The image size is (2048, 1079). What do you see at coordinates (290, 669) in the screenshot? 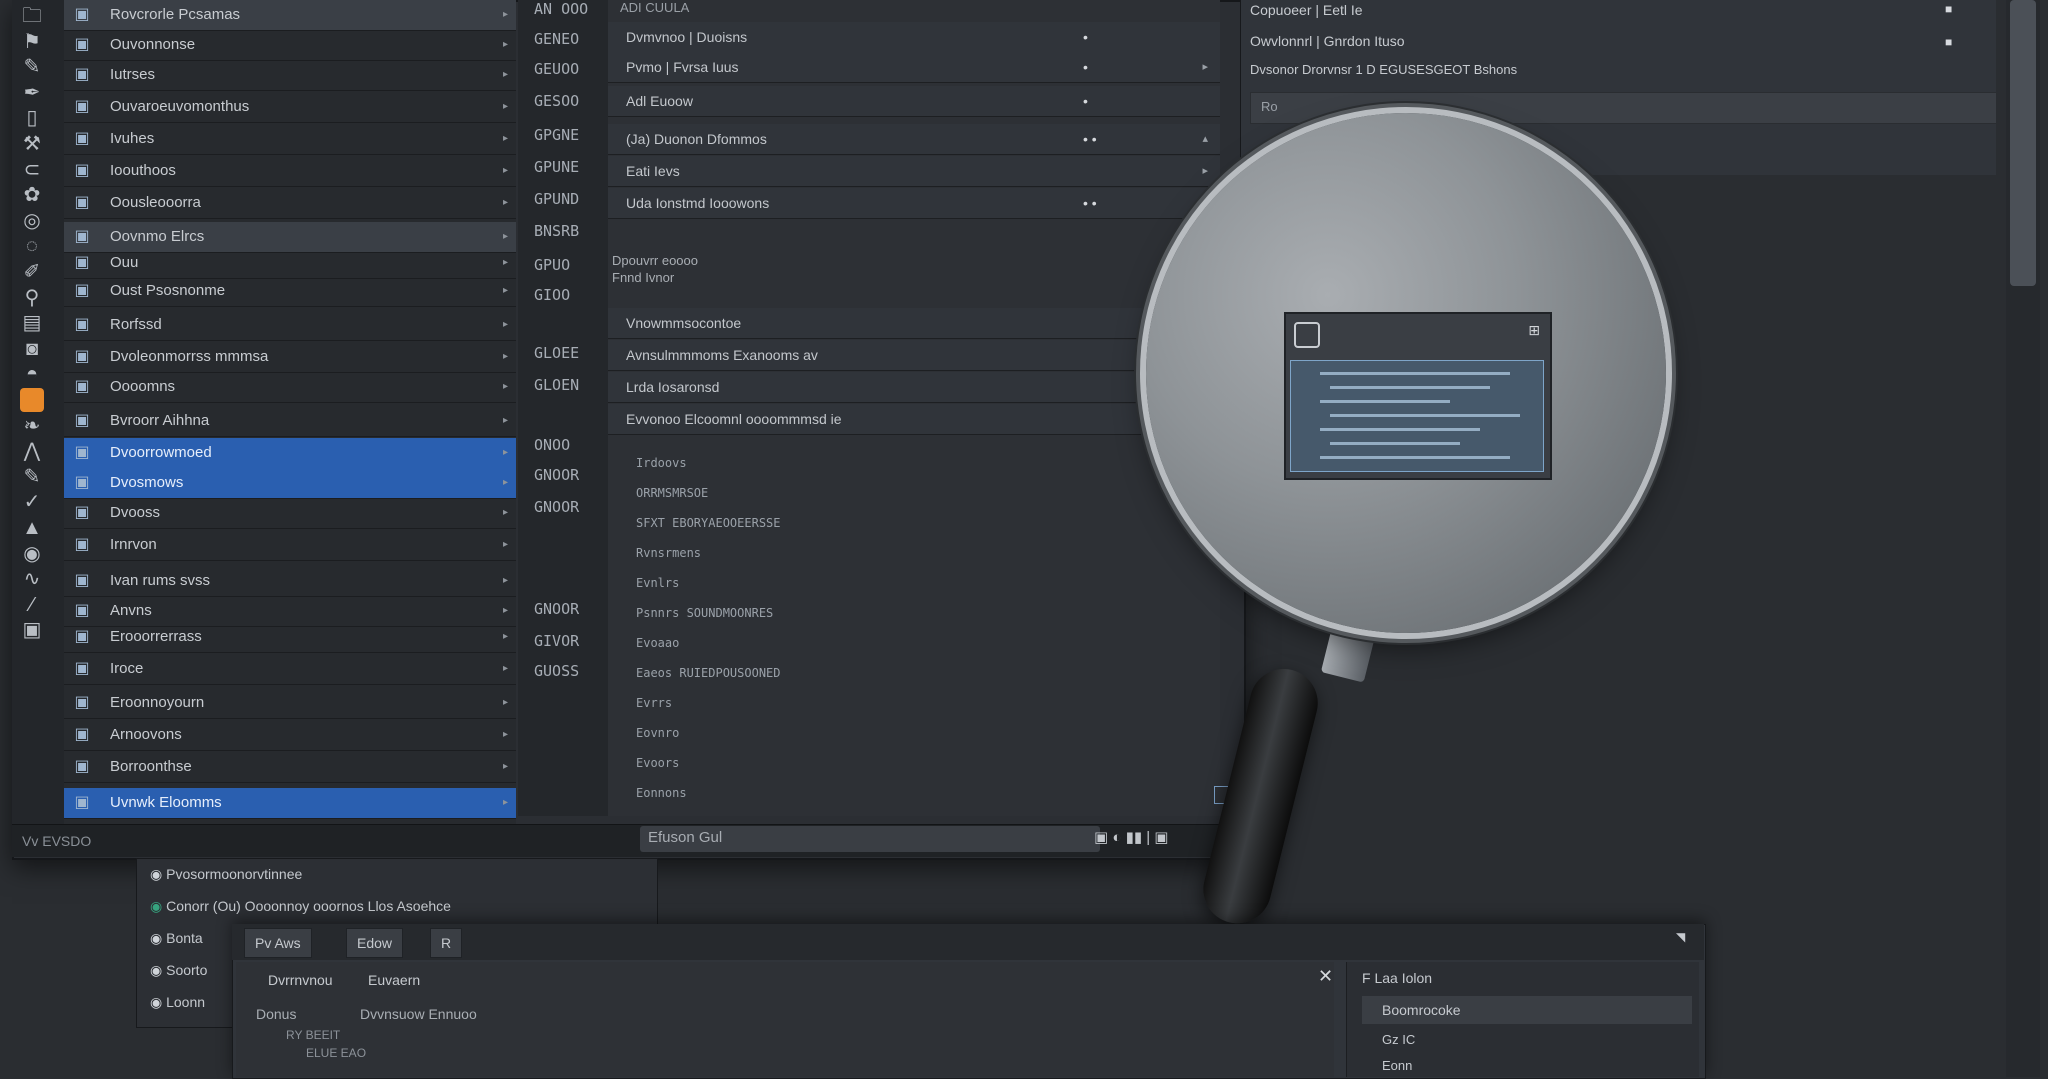
I see `tree-item: ▣ Iroce ▸` at bounding box center [290, 669].